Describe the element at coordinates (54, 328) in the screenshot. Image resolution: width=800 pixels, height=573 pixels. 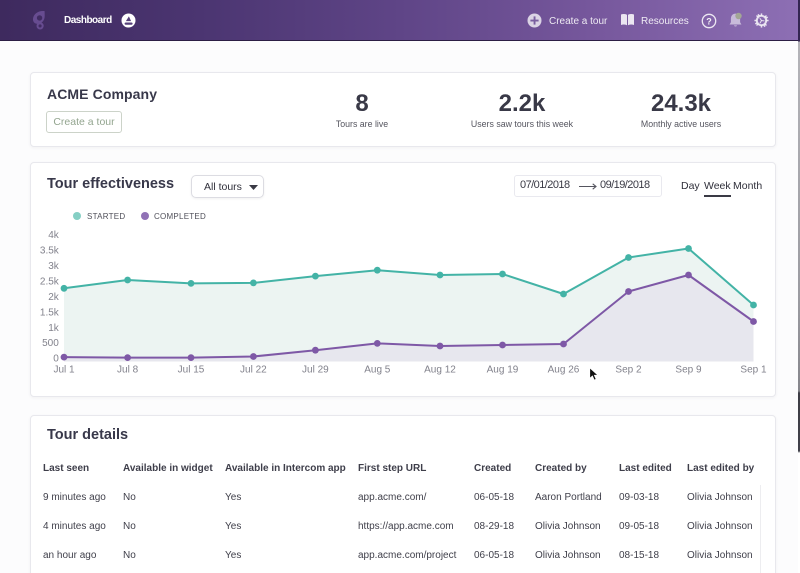
I see `svg-text: 1k` at that location.